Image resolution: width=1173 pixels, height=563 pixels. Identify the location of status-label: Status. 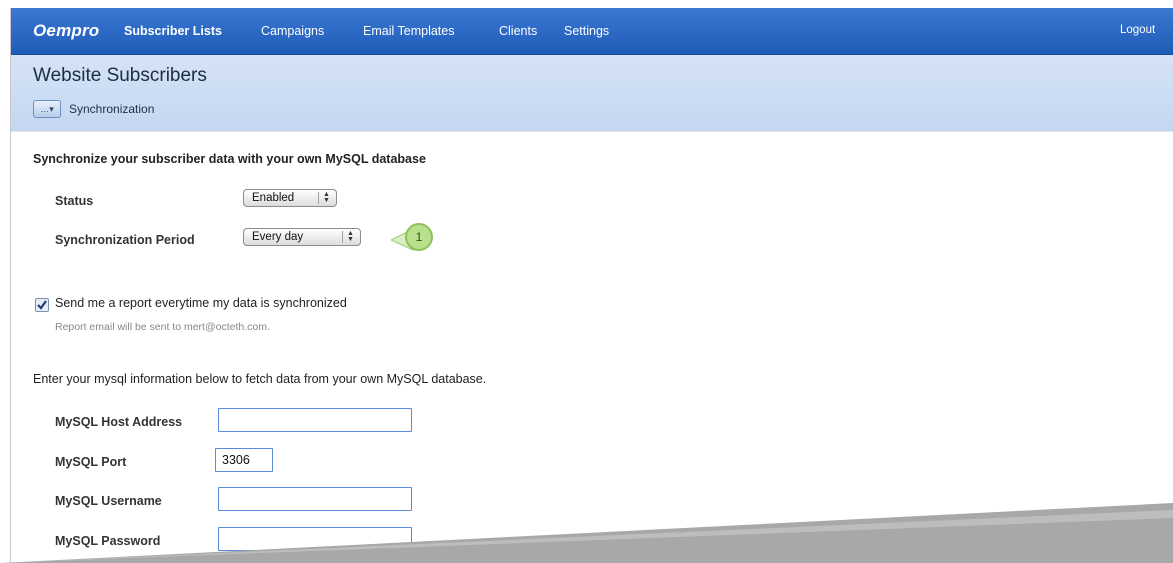
(74, 201).